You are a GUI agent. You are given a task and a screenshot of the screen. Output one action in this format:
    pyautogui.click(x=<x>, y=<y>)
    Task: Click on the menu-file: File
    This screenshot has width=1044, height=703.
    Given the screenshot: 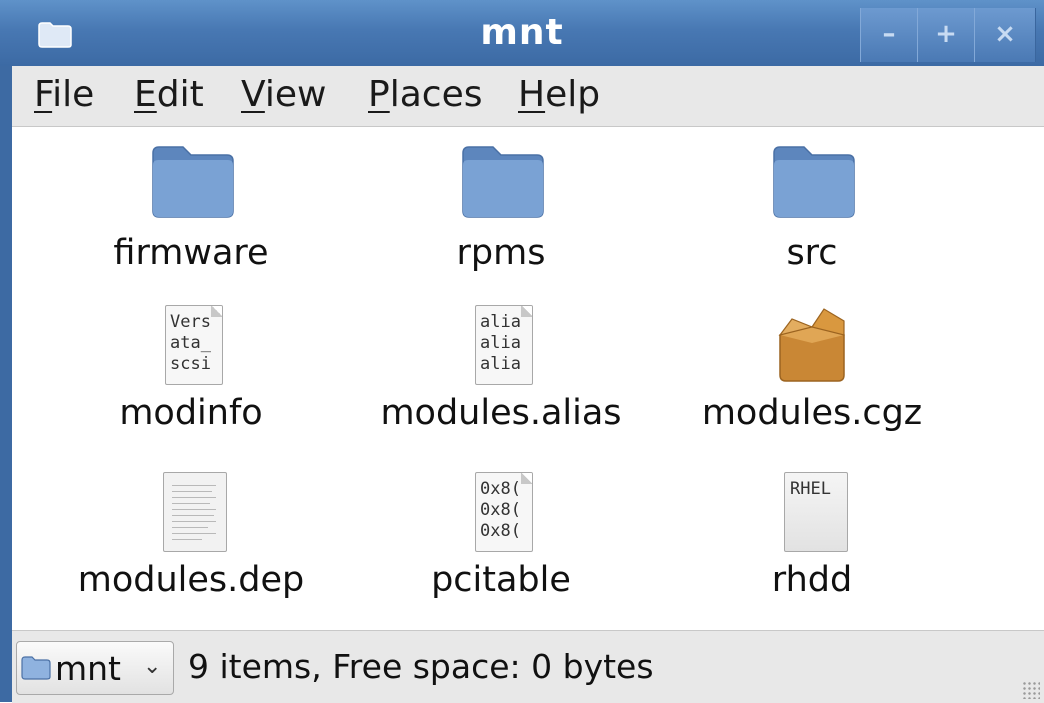 What is the action you would take?
    pyautogui.click(x=64, y=94)
    